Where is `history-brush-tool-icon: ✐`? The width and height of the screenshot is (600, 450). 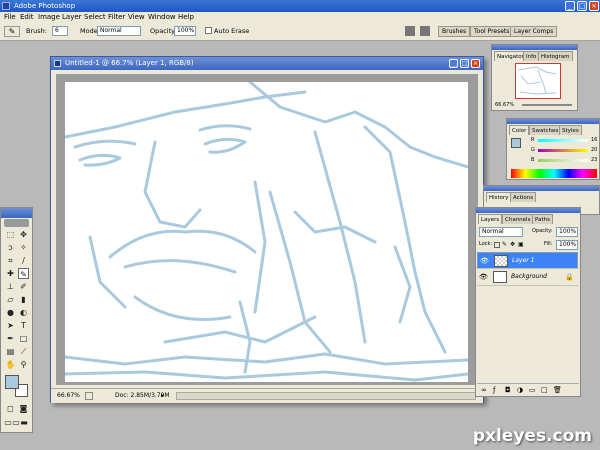
history-brush-tool-icon: ✐ is located at coordinates (23, 286).